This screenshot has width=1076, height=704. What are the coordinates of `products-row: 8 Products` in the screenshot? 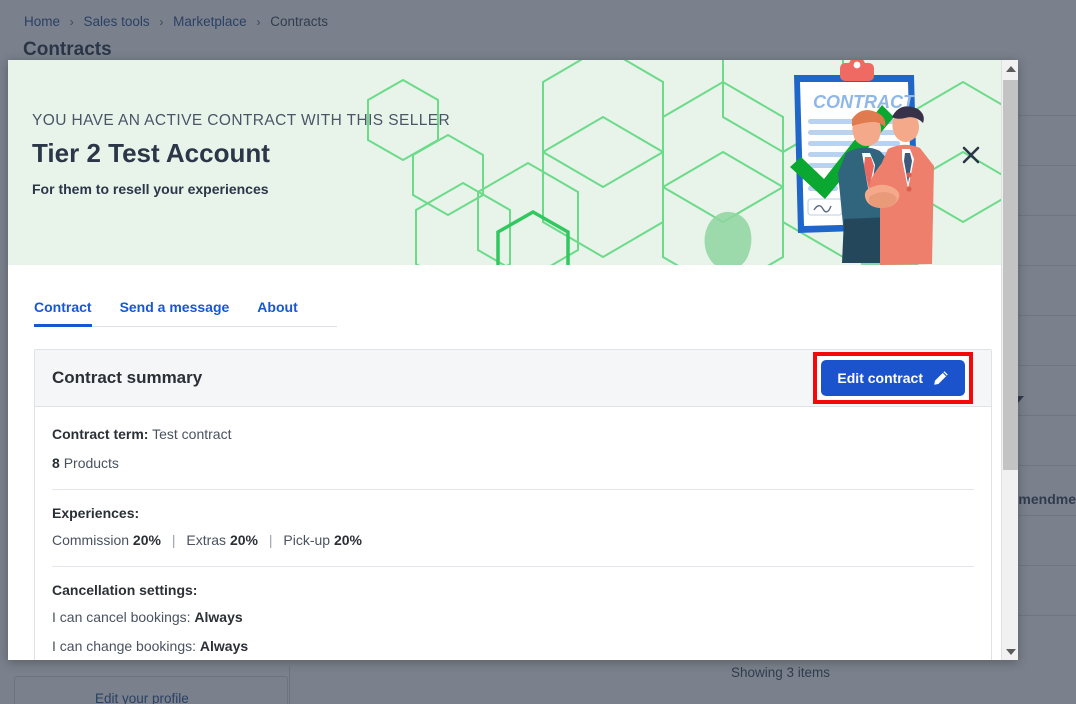 It's located at (513, 463).